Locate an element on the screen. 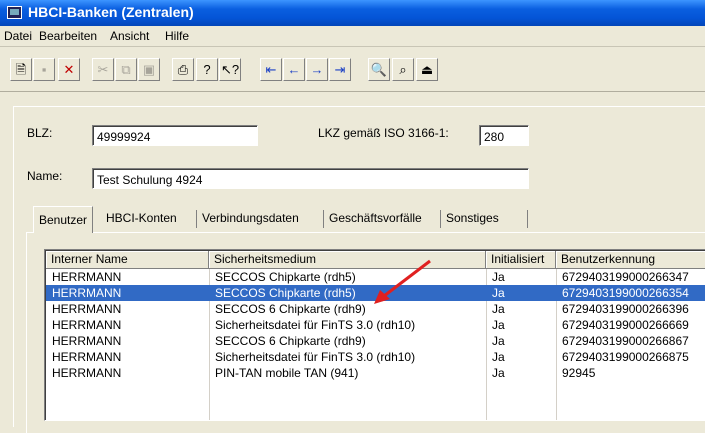 The image size is (705, 433). last-record-button: ⇥ is located at coordinates (340, 69).